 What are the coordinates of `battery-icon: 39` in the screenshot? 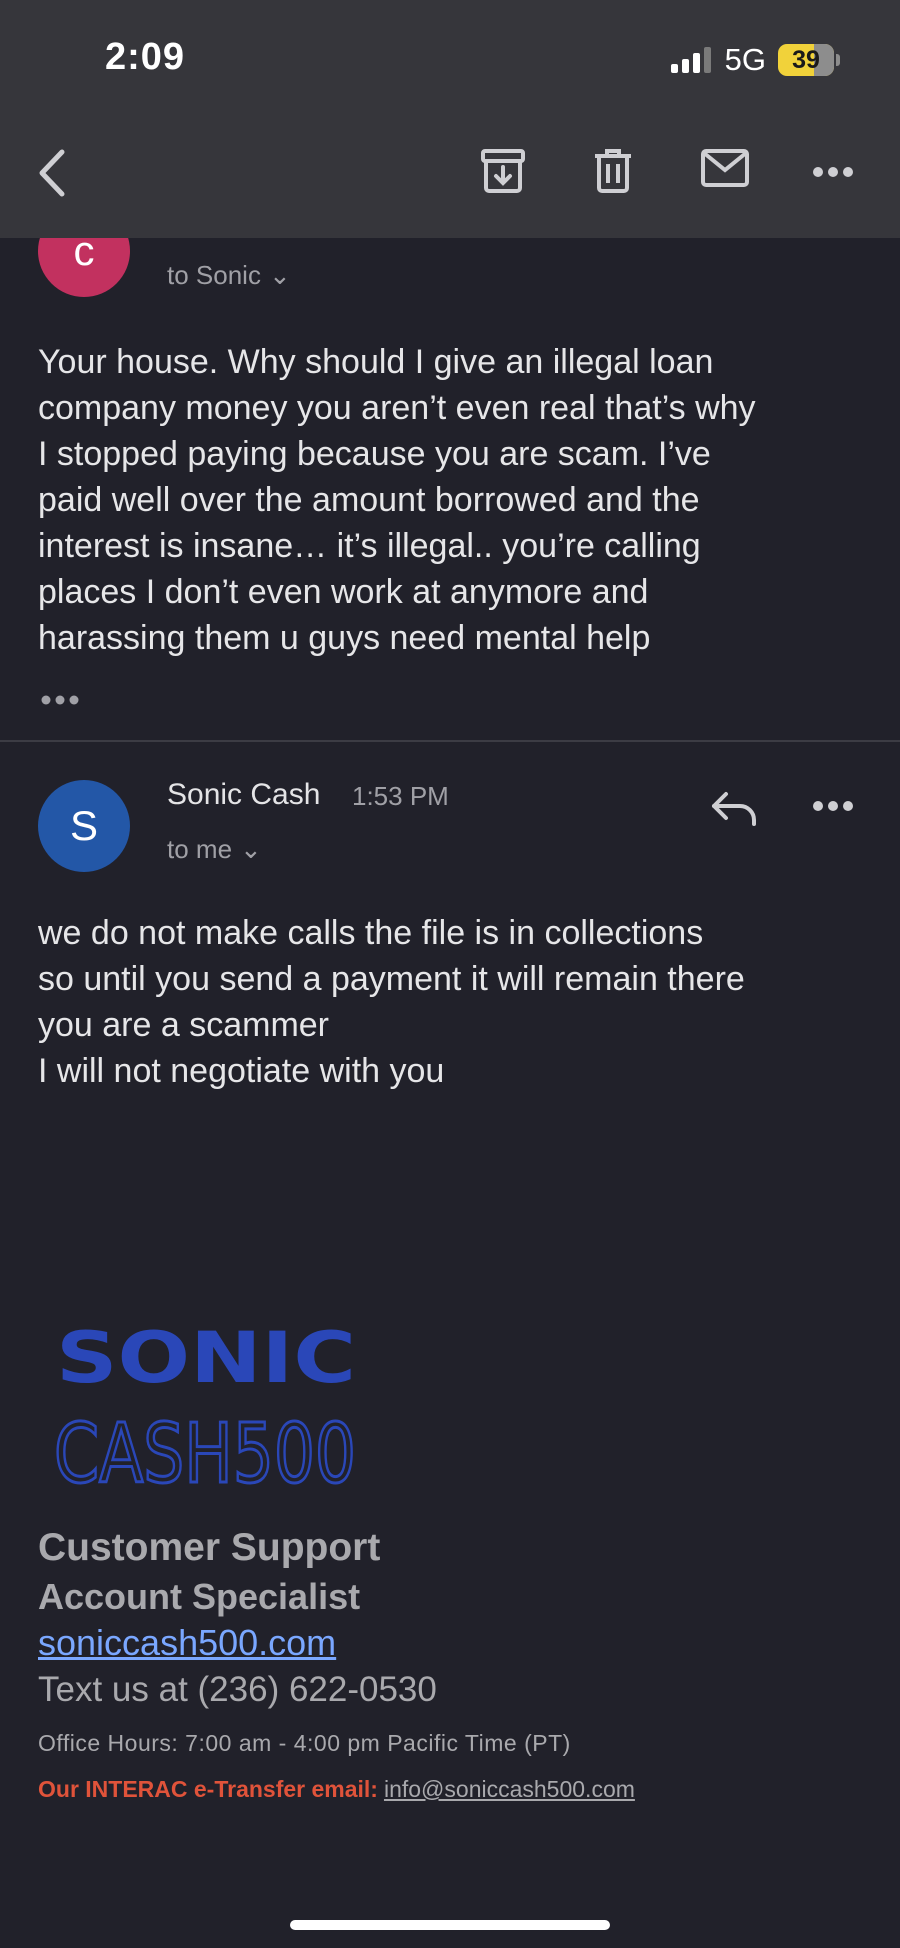 It's located at (806, 60).